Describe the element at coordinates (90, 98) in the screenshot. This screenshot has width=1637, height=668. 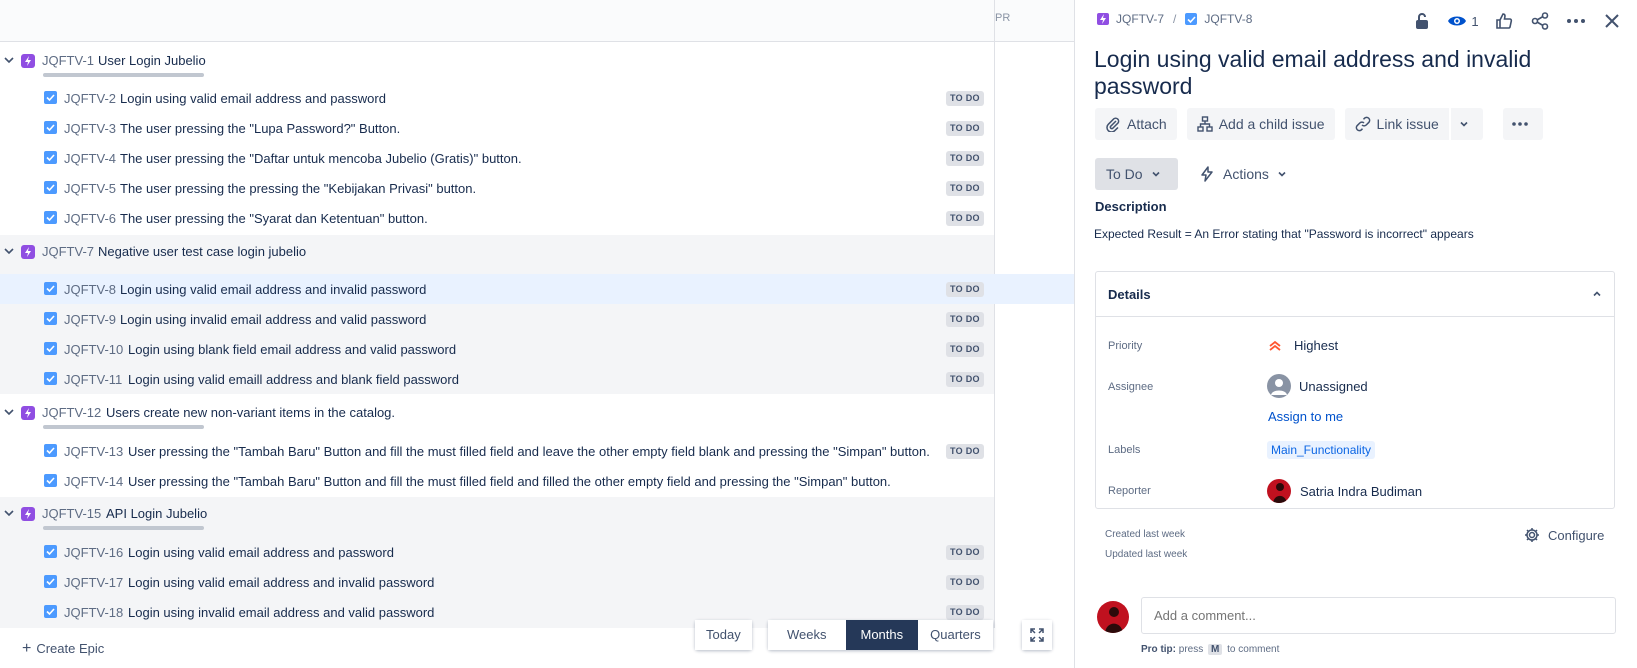
I see `task-key: JQFTV-2` at that location.